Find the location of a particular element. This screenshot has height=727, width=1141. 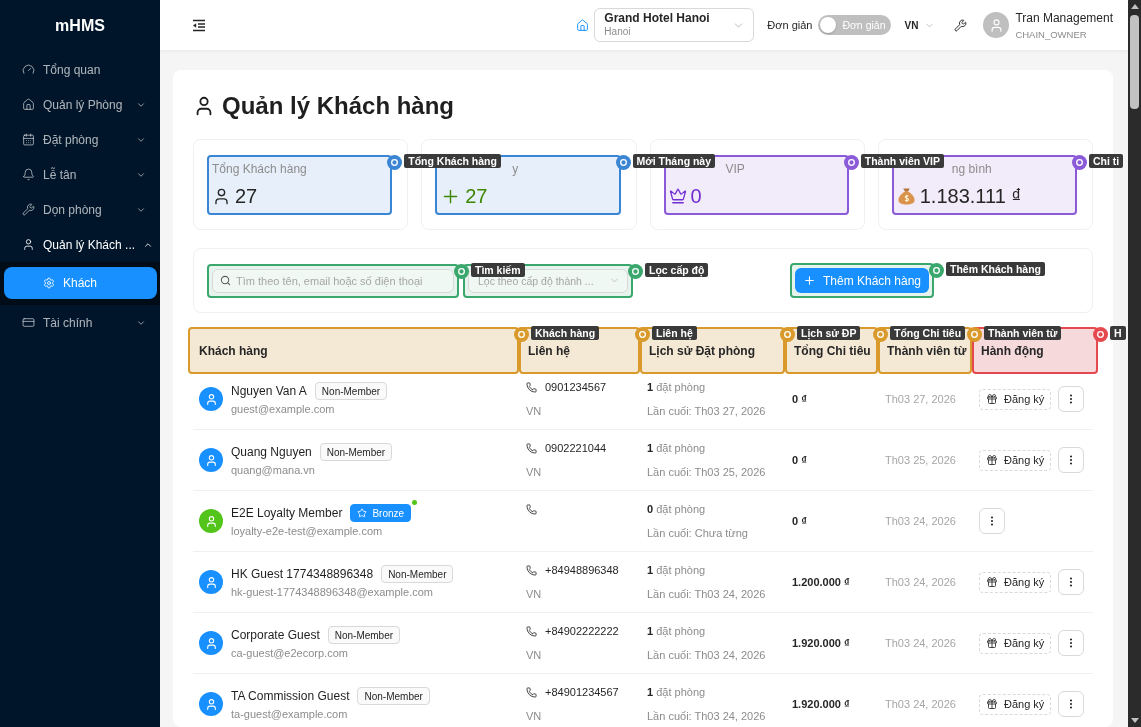

customer-email: guest@example.com is located at coordinates (283, 409).